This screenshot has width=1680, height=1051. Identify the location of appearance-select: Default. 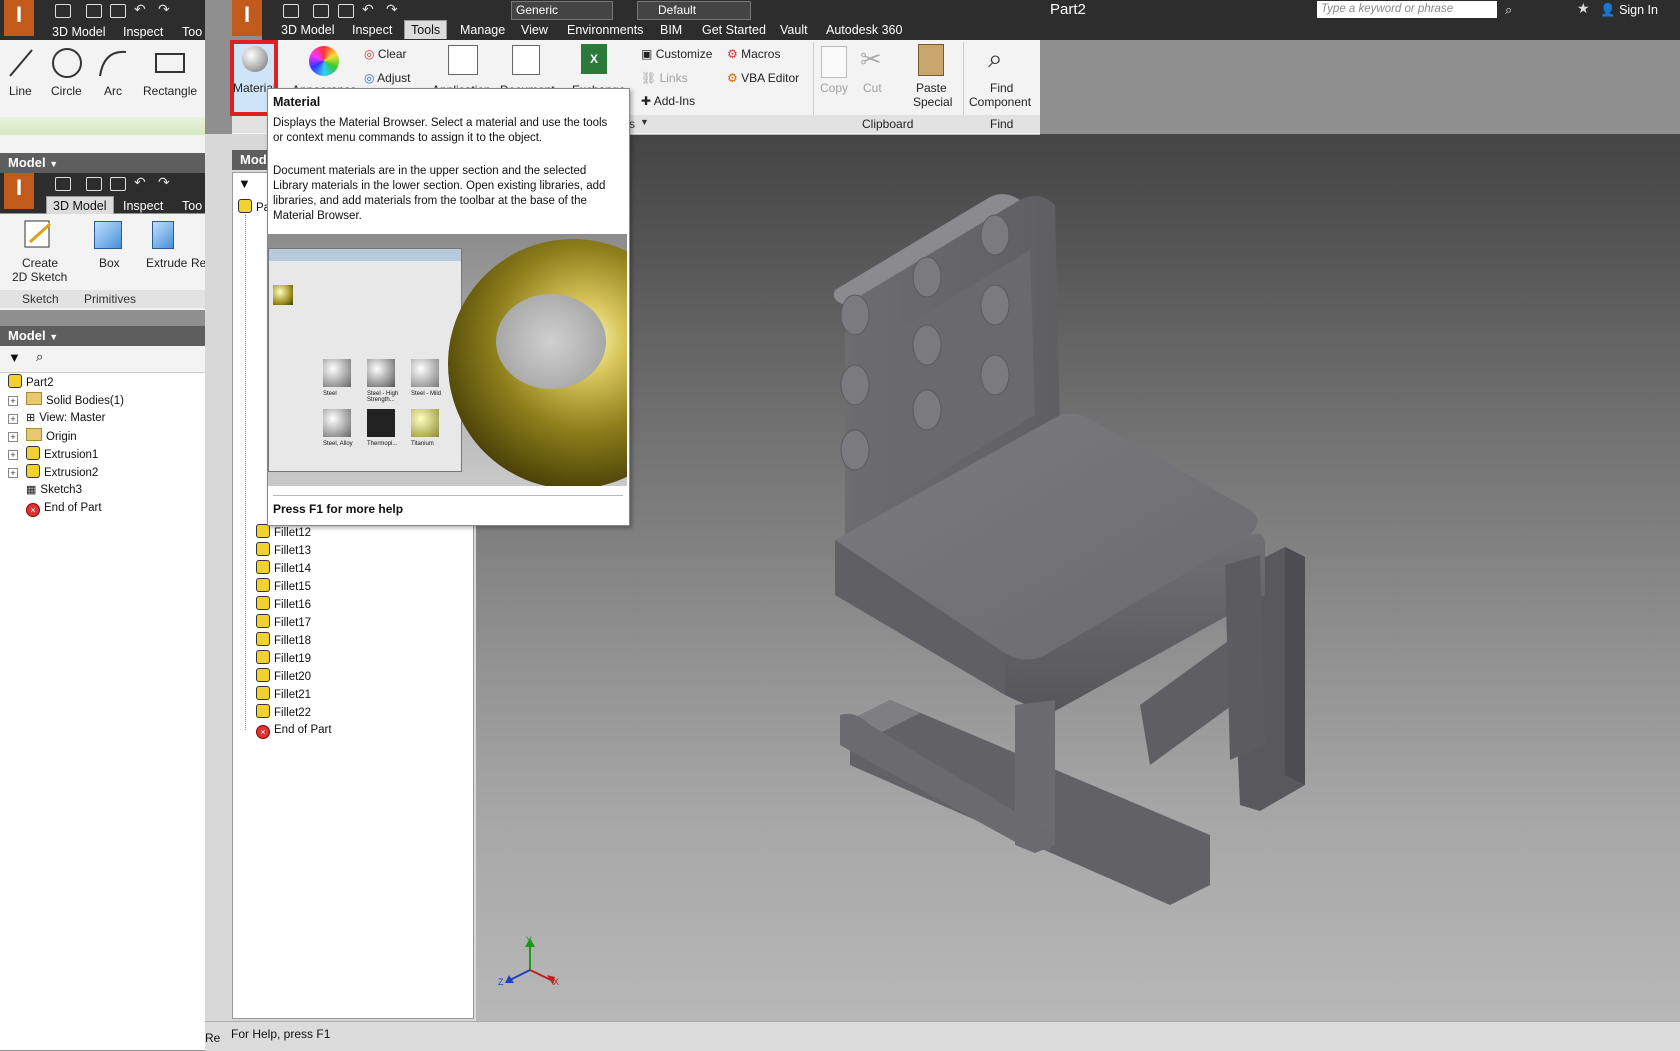
(694, 10).